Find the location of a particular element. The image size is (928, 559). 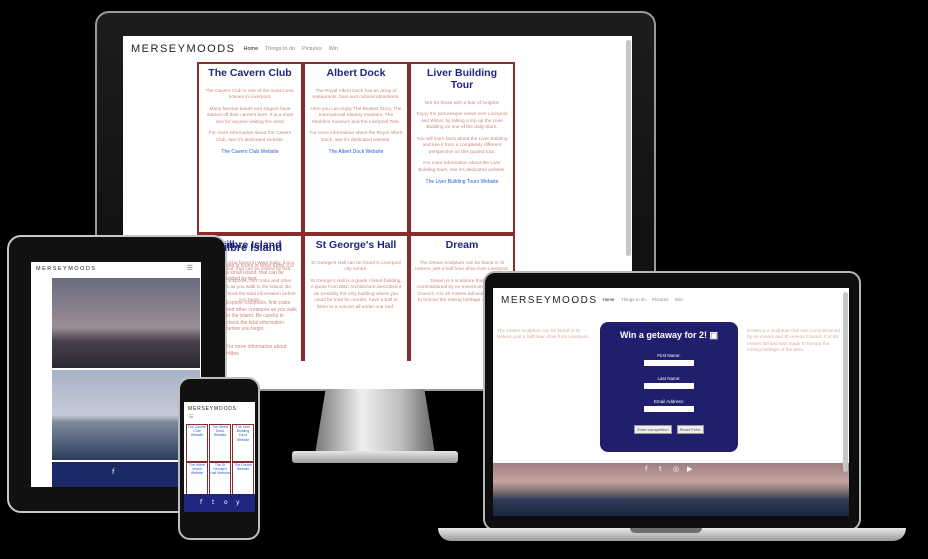

instagram-icon: o is located at coordinates (226, 502).